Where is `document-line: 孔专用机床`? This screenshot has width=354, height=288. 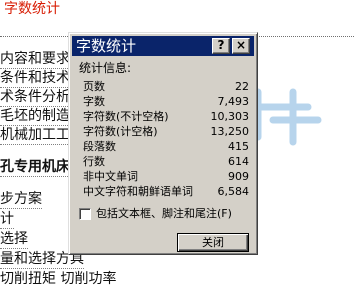 document-line: 孔专用机床 is located at coordinates (35, 168).